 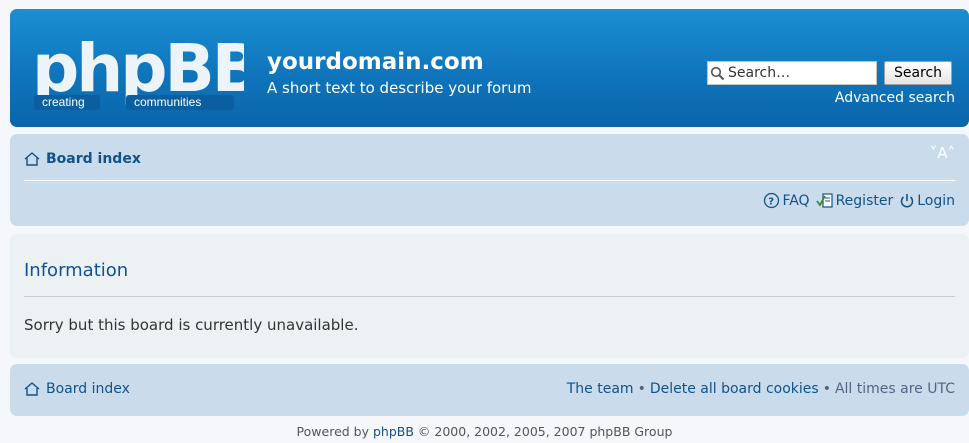 What do you see at coordinates (894, 389) in the screenshot?
I see `timezone-text: All times are UTC` at bounding box center [894, 389].